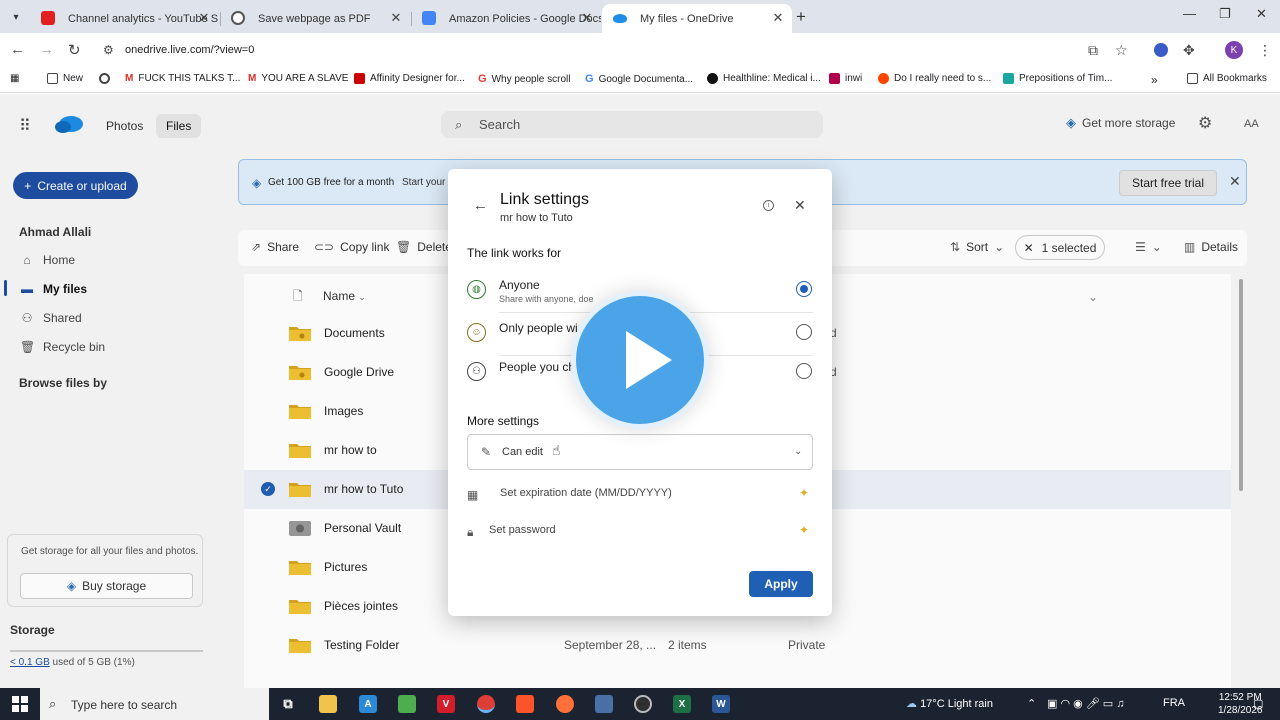 Image resolution: width=1280 pixels, height=720 pixels. I want to click on video-play-button-icon, so click(640, 360).